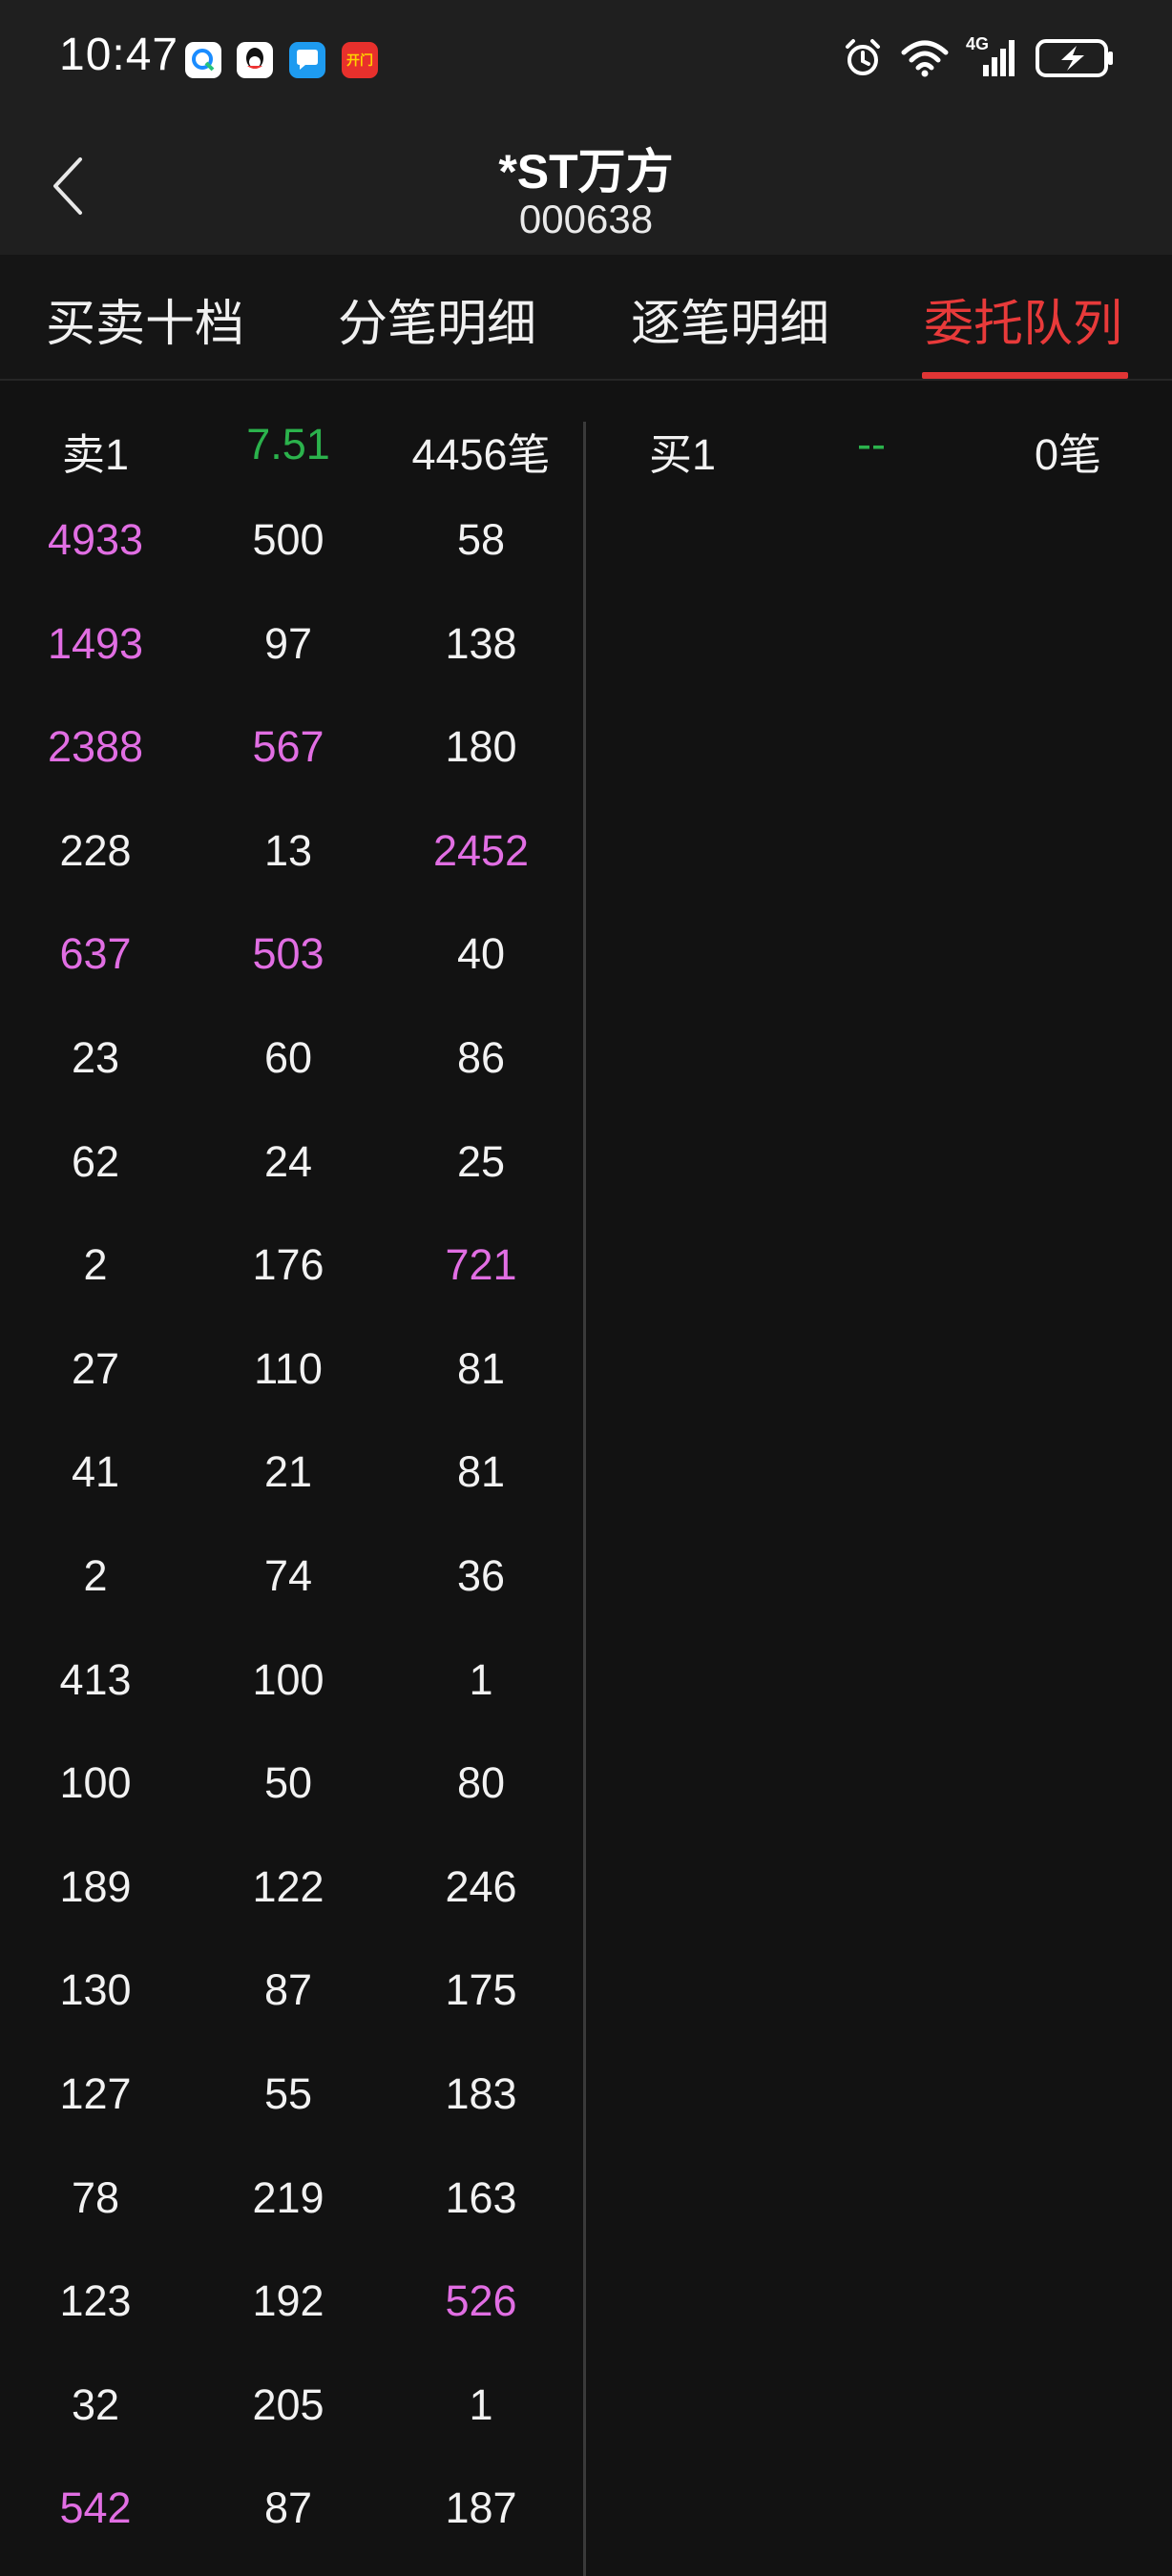  What do you see at coordinates (288, 444) in the screenshot?
I see `sell-price: 7.51` at bounding box center [288, 444].